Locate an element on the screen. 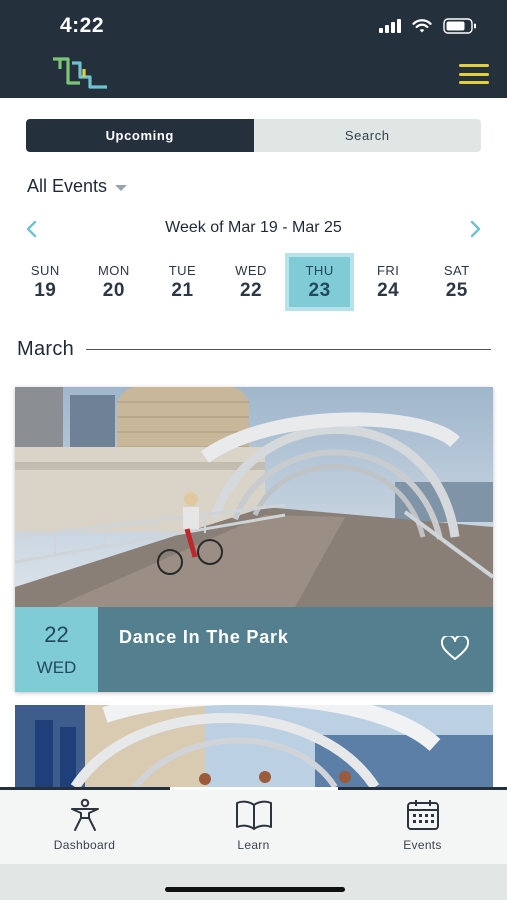 The width and height of the screenshot is (507, 900). hamburger-menu-icon is located at coordinates (474, 74).